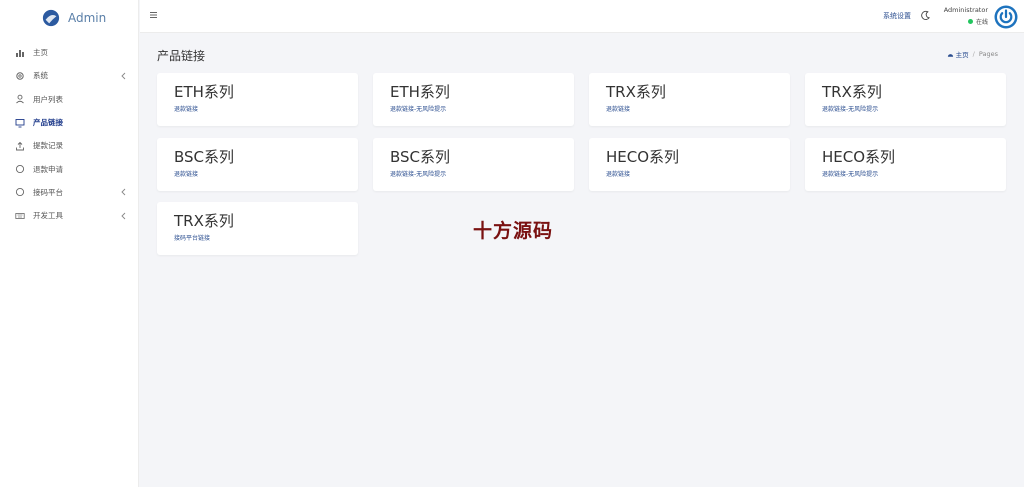  I want to click on gear-icon, so click(20, 76).